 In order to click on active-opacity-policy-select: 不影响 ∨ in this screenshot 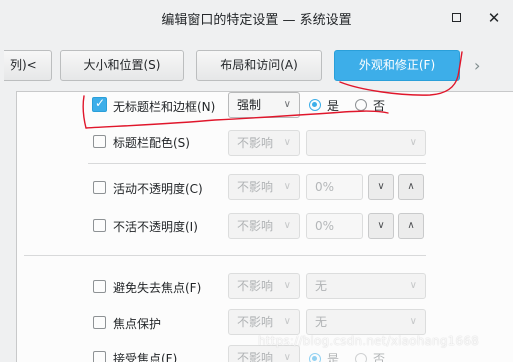, I will do `click(264, 187)`.